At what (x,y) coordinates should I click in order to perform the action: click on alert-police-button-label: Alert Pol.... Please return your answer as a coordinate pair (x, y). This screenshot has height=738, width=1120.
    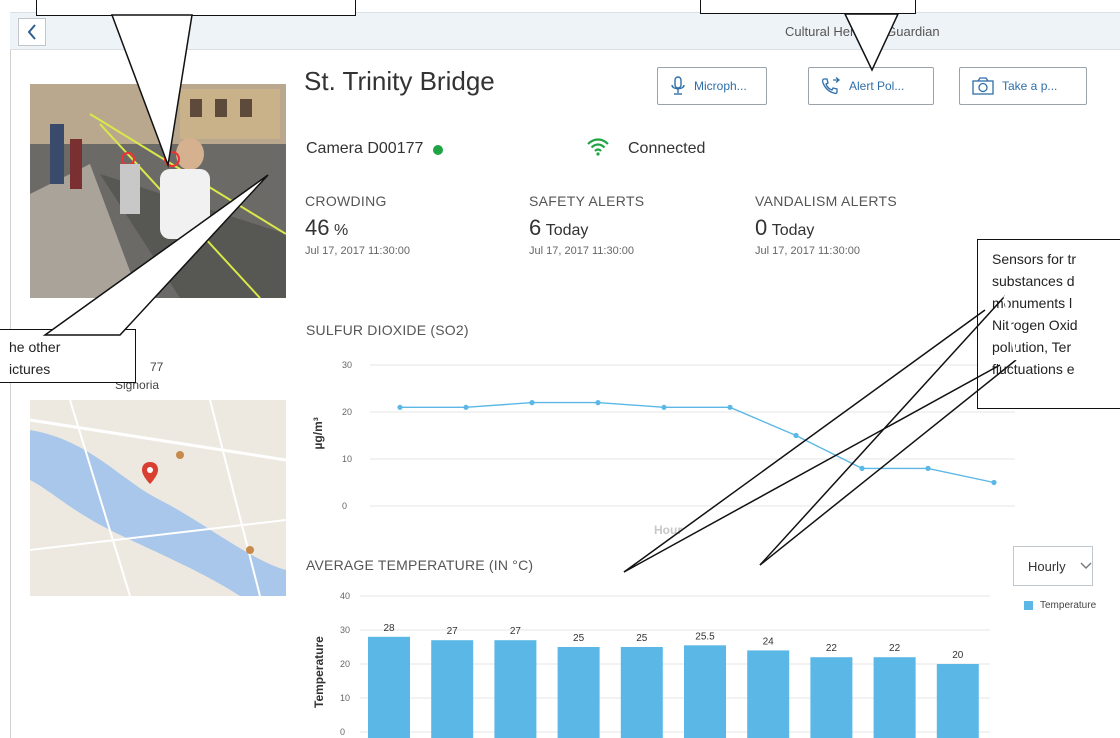
    Looking at the image, I should click on (877, 86).